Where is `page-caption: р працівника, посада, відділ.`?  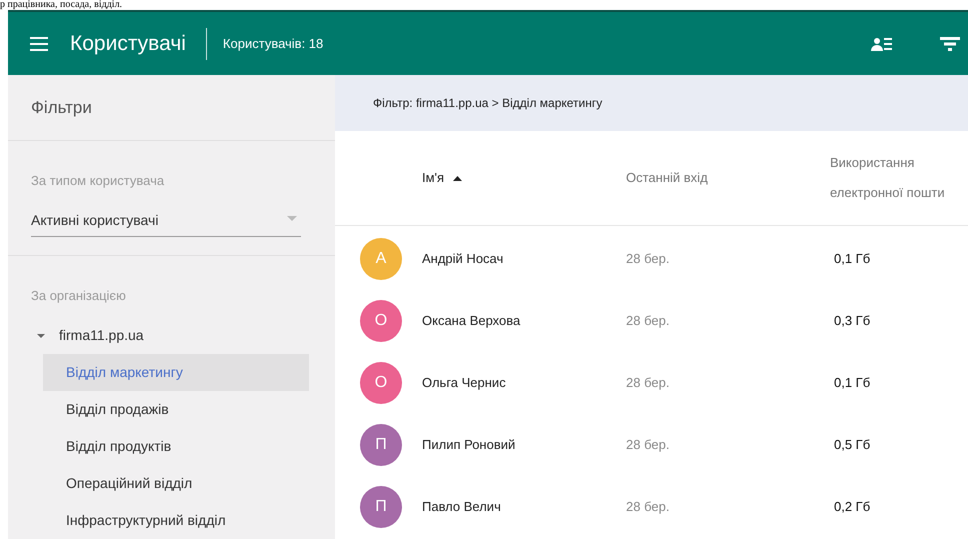 page-caption: р працівника, посада, відділ. is located at coordinates (61, 5).